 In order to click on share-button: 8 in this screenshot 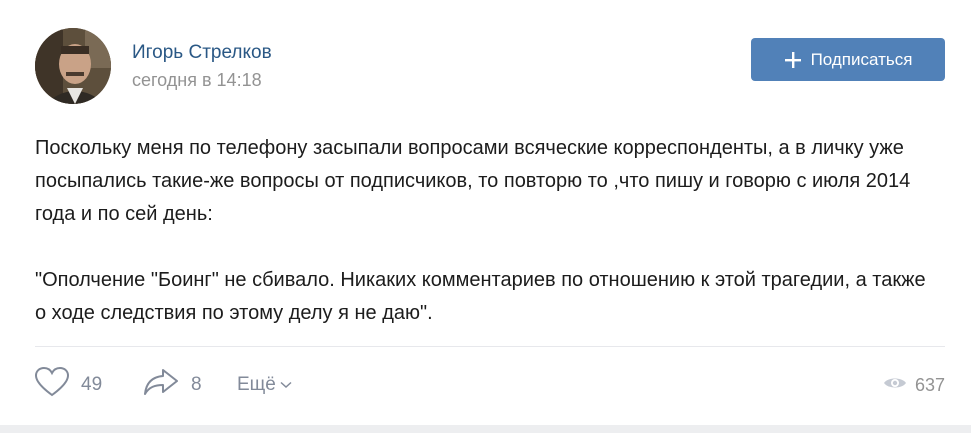, I will do `click(172, 385)`.